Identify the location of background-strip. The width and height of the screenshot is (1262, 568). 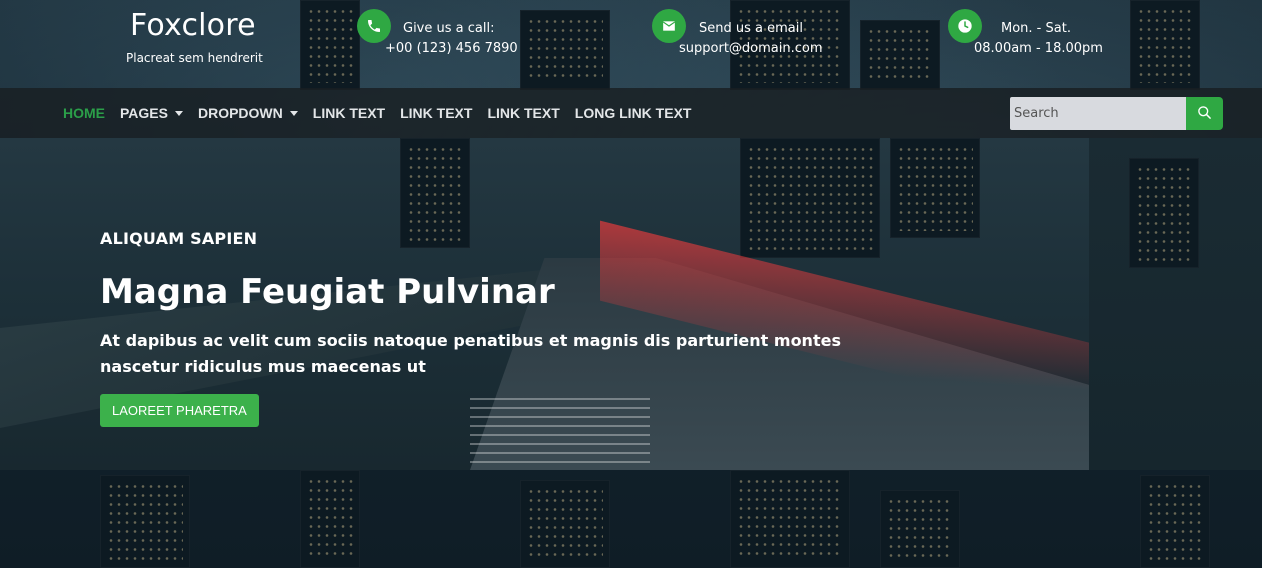
(1175, 304).